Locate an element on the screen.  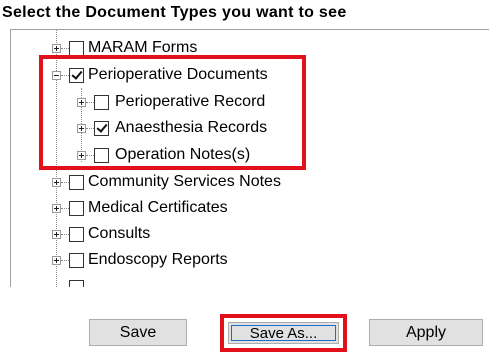
tree-item-perioperative-documents: Perioperative Documents is located at coordinates (250, 76).